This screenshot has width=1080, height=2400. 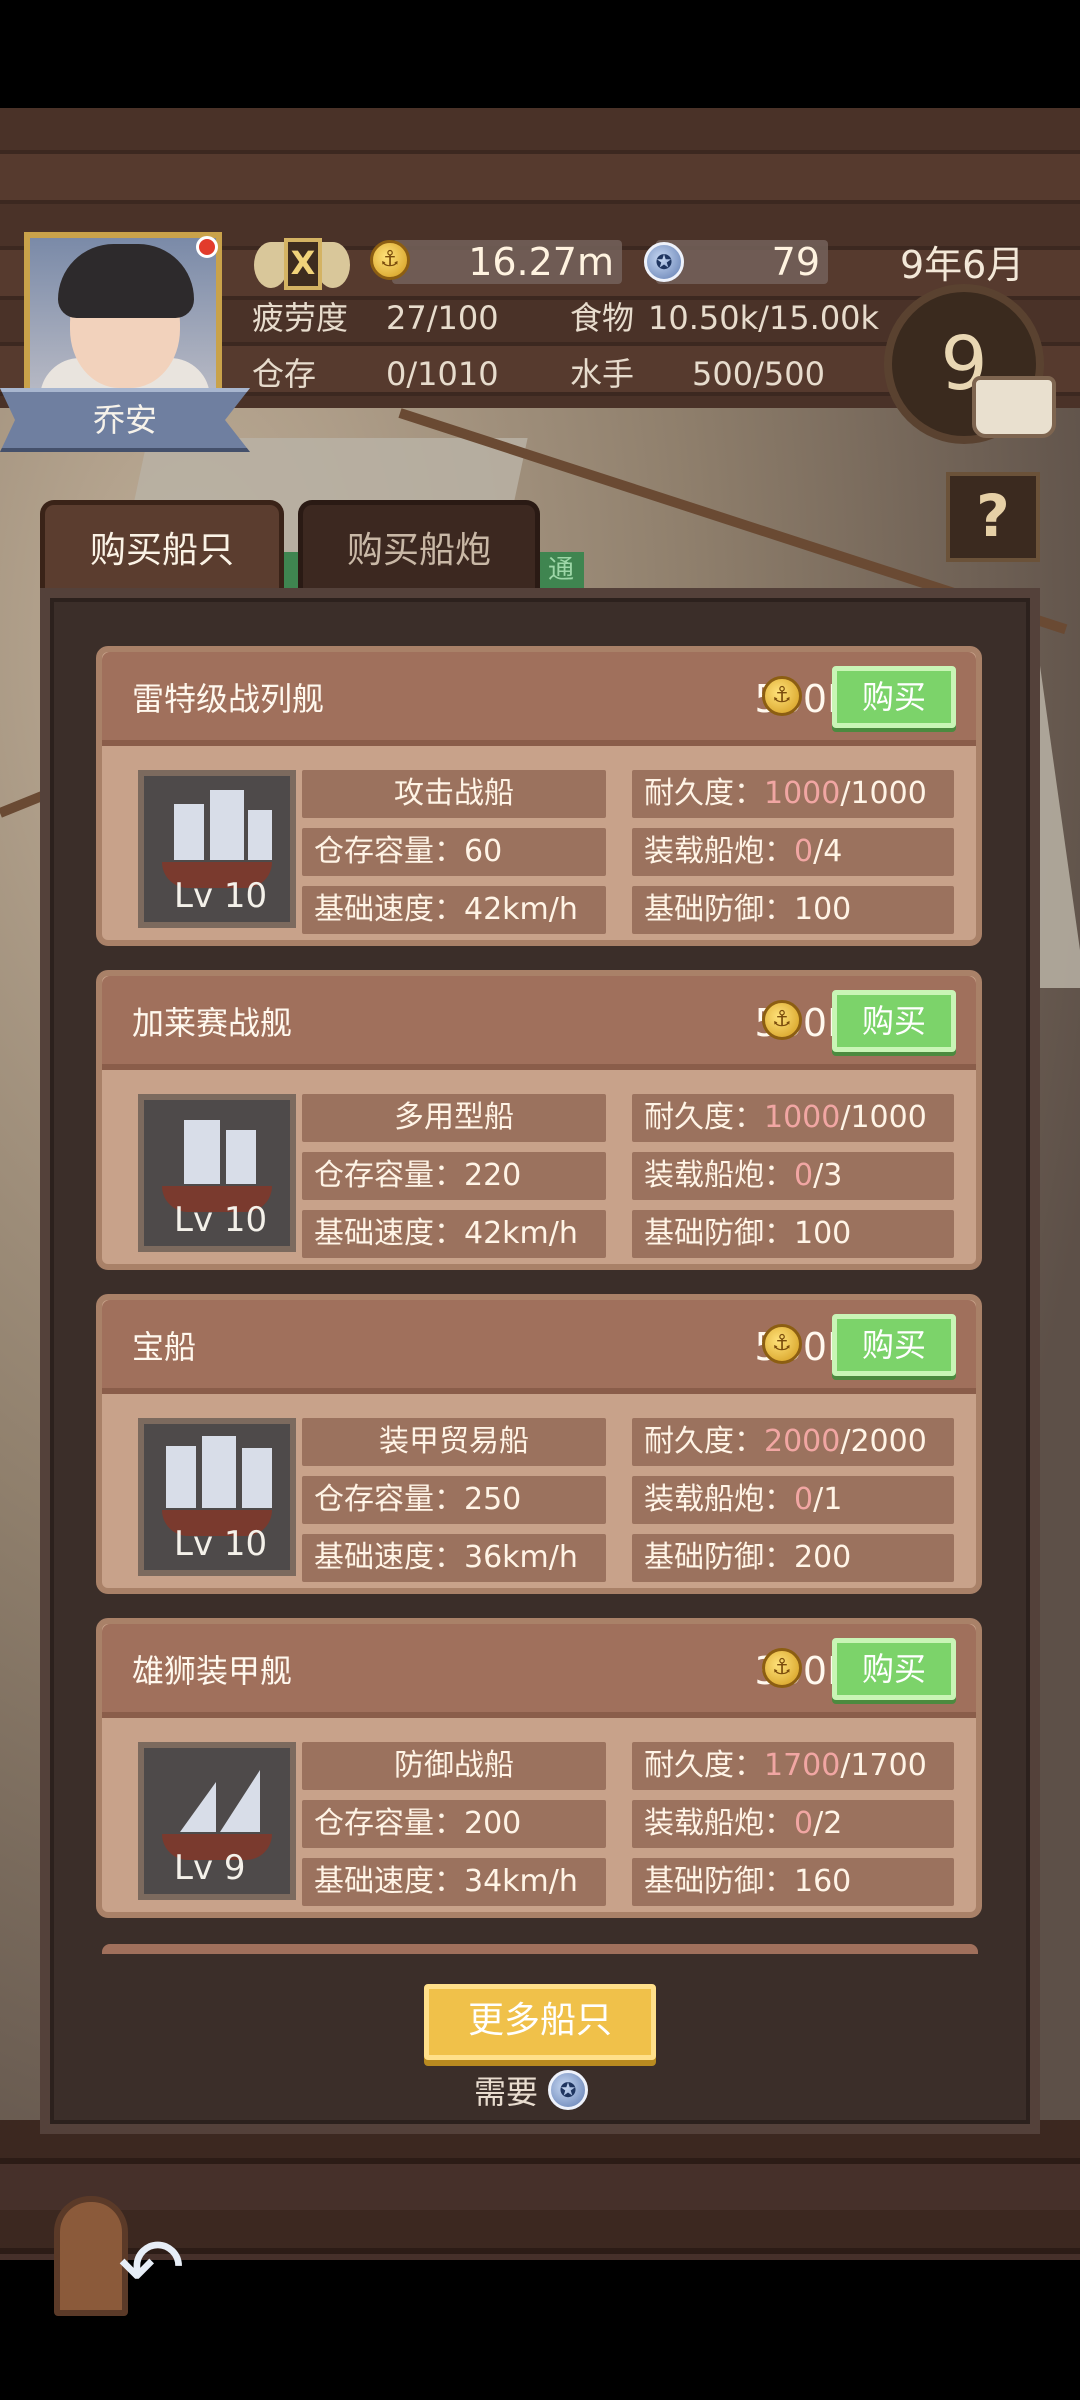 I want to click on ship-image: Lv 9, so click(x=217, y=1821).